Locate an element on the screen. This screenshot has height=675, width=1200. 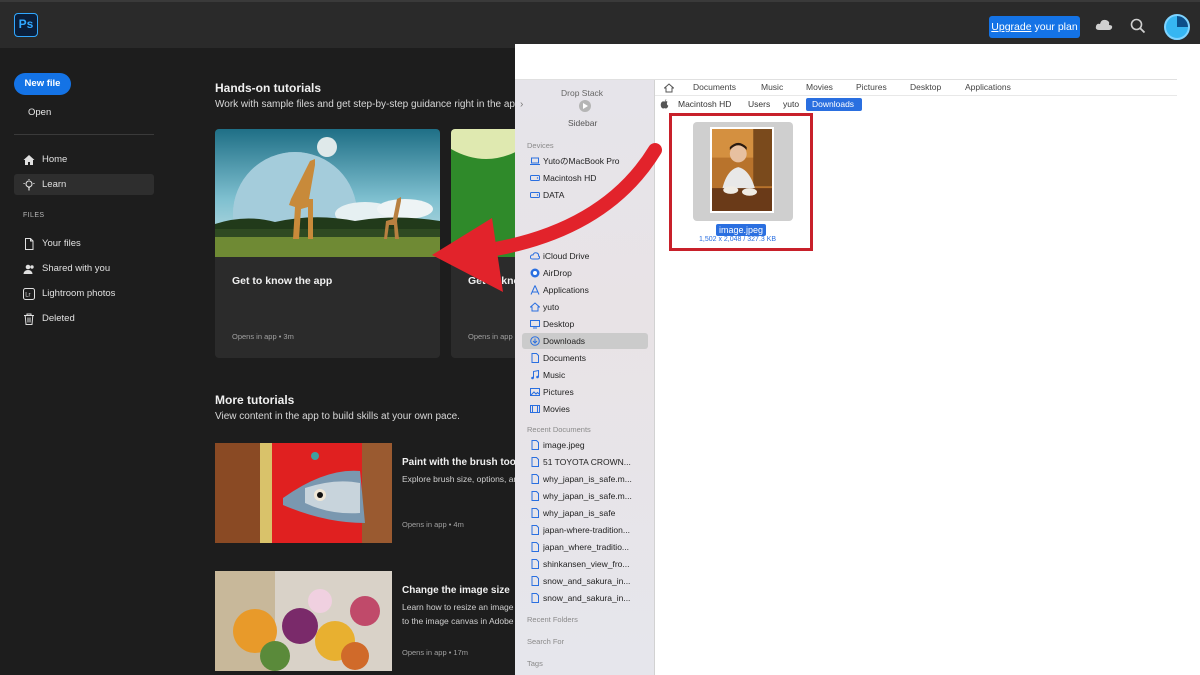
sidebar-item-airdrop: AirDrop is located at coordinates (585, 273).